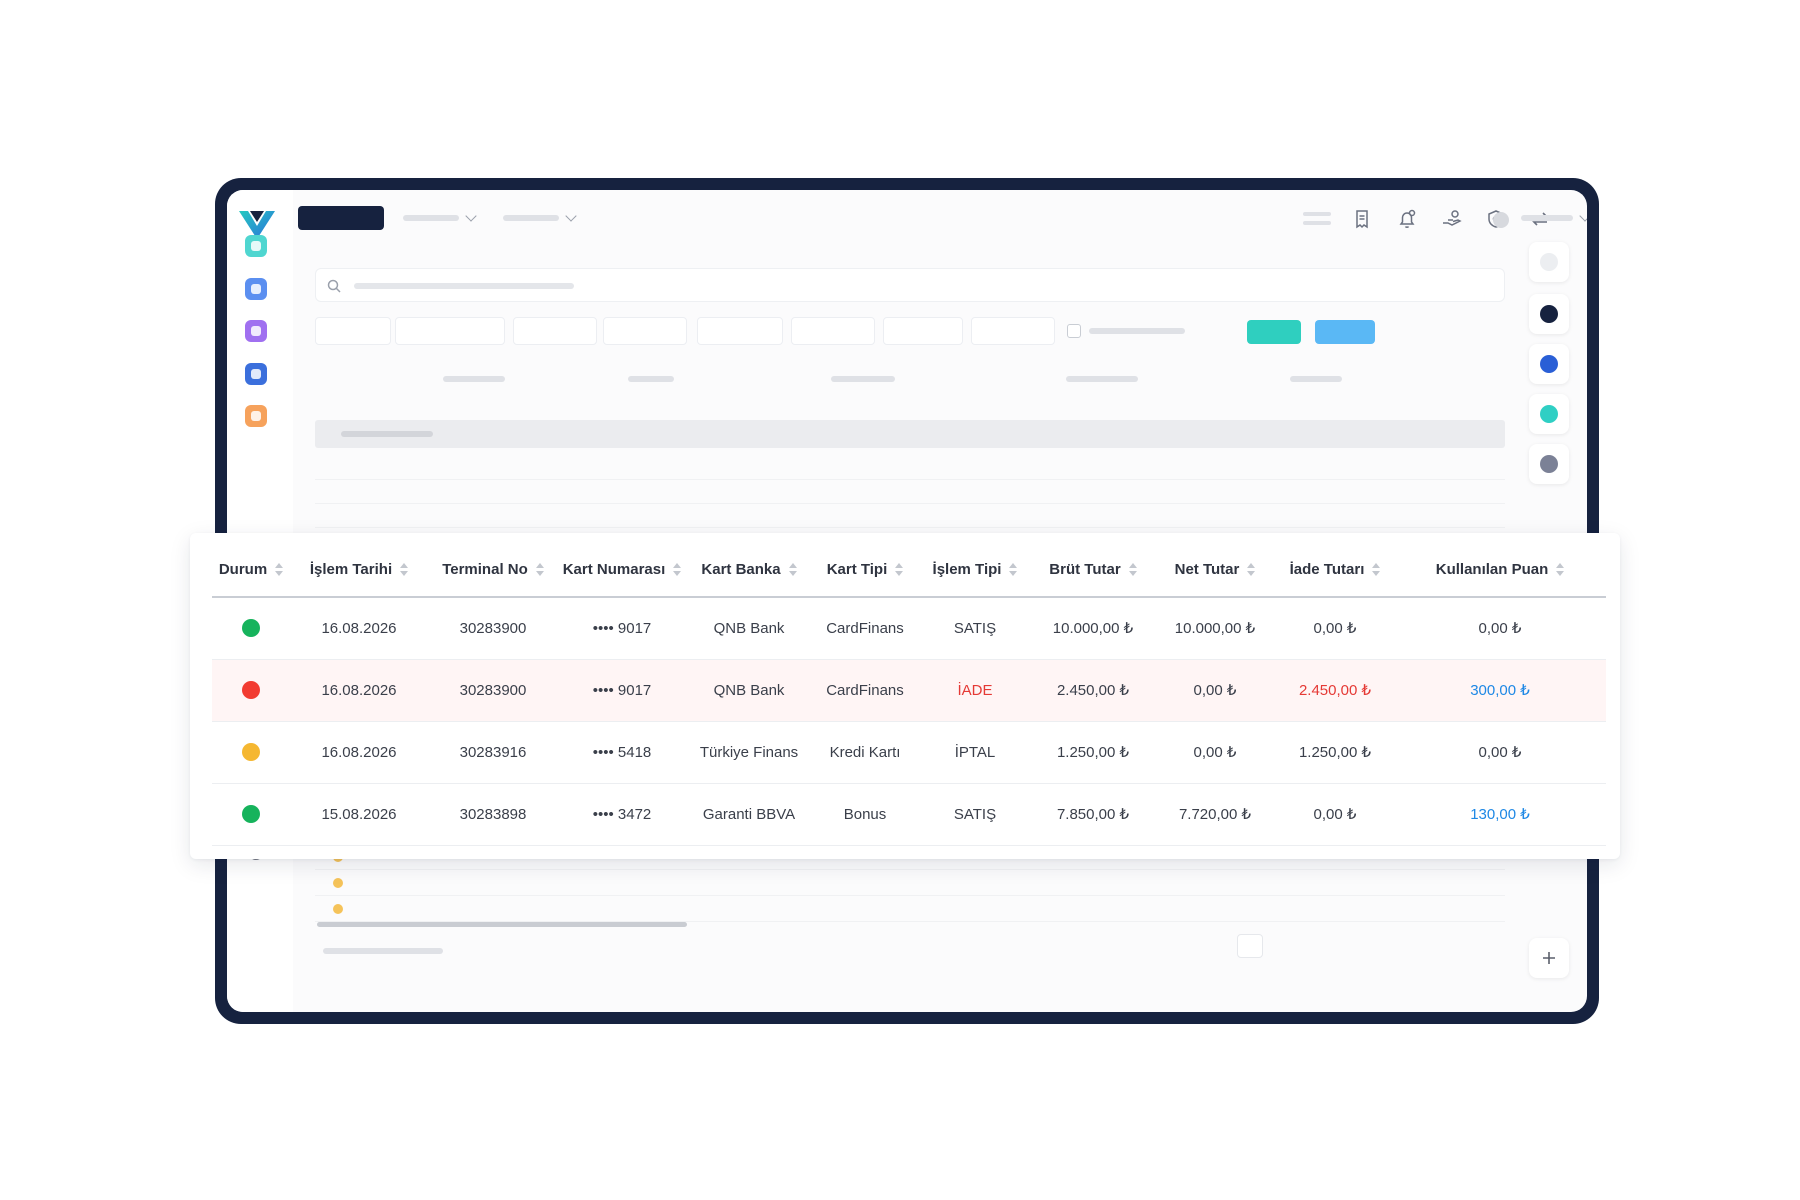 This screenshot has width=1800, height=1200. I want to click on cell-points: 0,00 ₺, so click(1500, 628).